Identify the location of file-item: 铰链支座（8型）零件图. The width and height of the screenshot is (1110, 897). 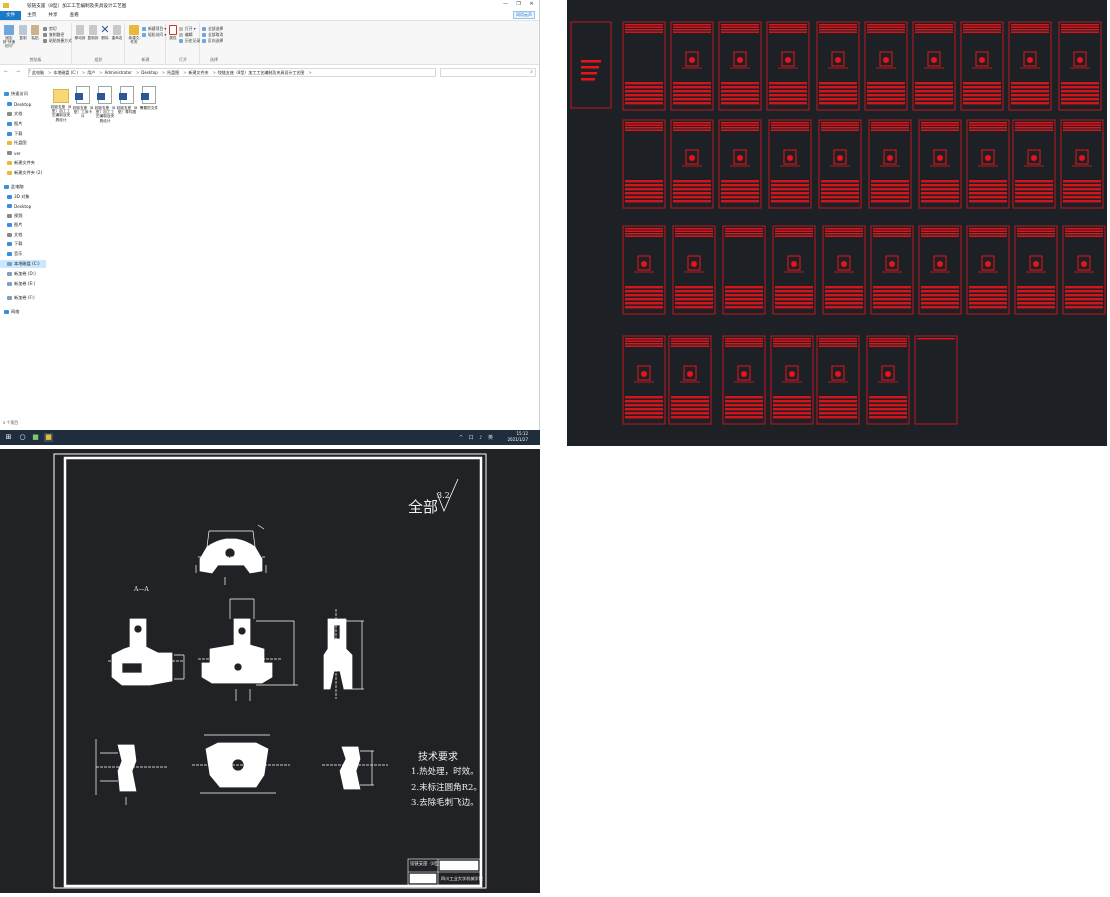
(127, 100).